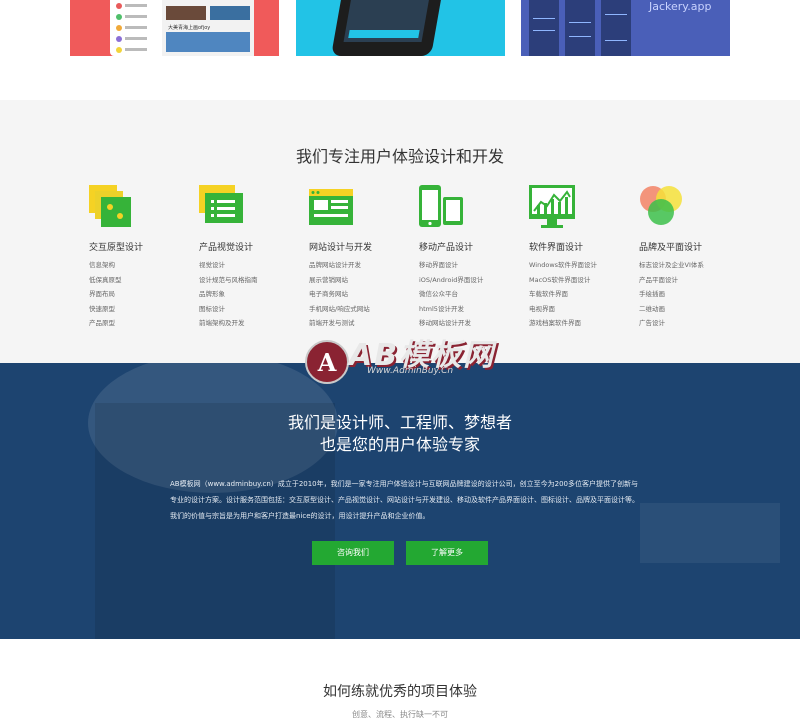 This screenshot has height=728, width=800. I want to click on service-name: 移动产品设计, so click(469, 246).